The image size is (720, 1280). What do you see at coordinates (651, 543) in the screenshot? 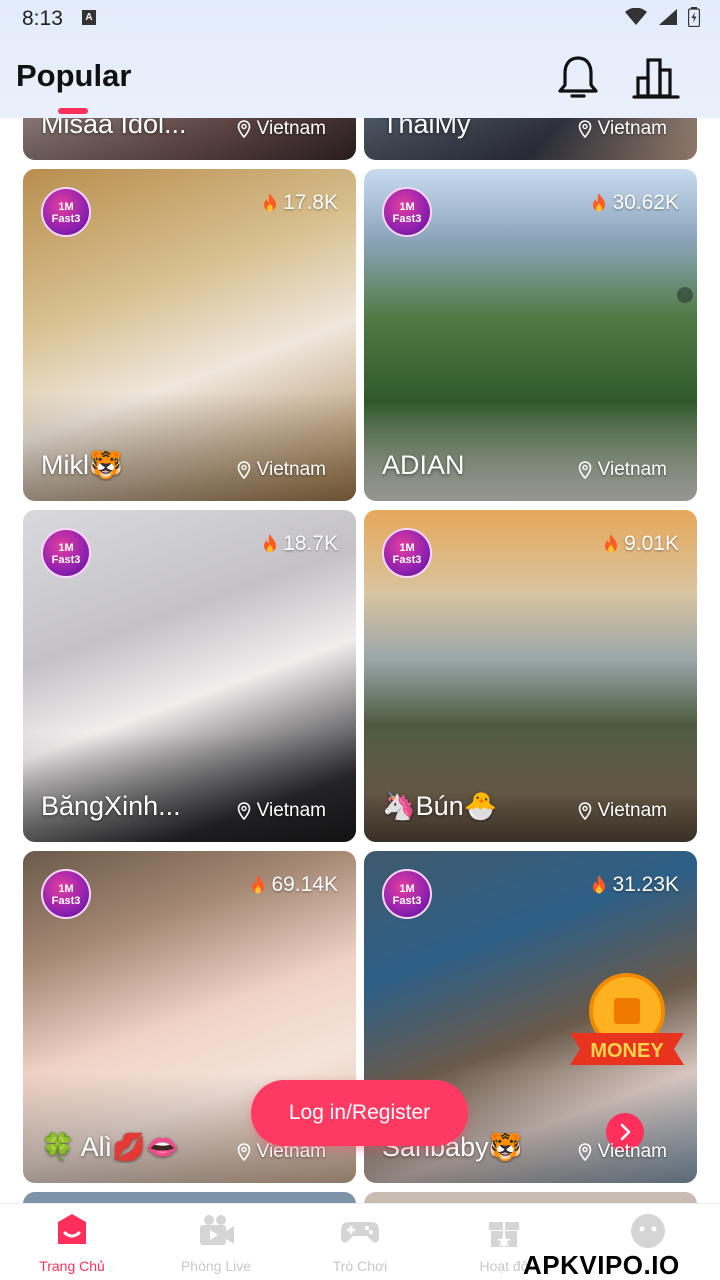
I see `viewer-count-text: 9.01K` at bounding box center [651, 543].